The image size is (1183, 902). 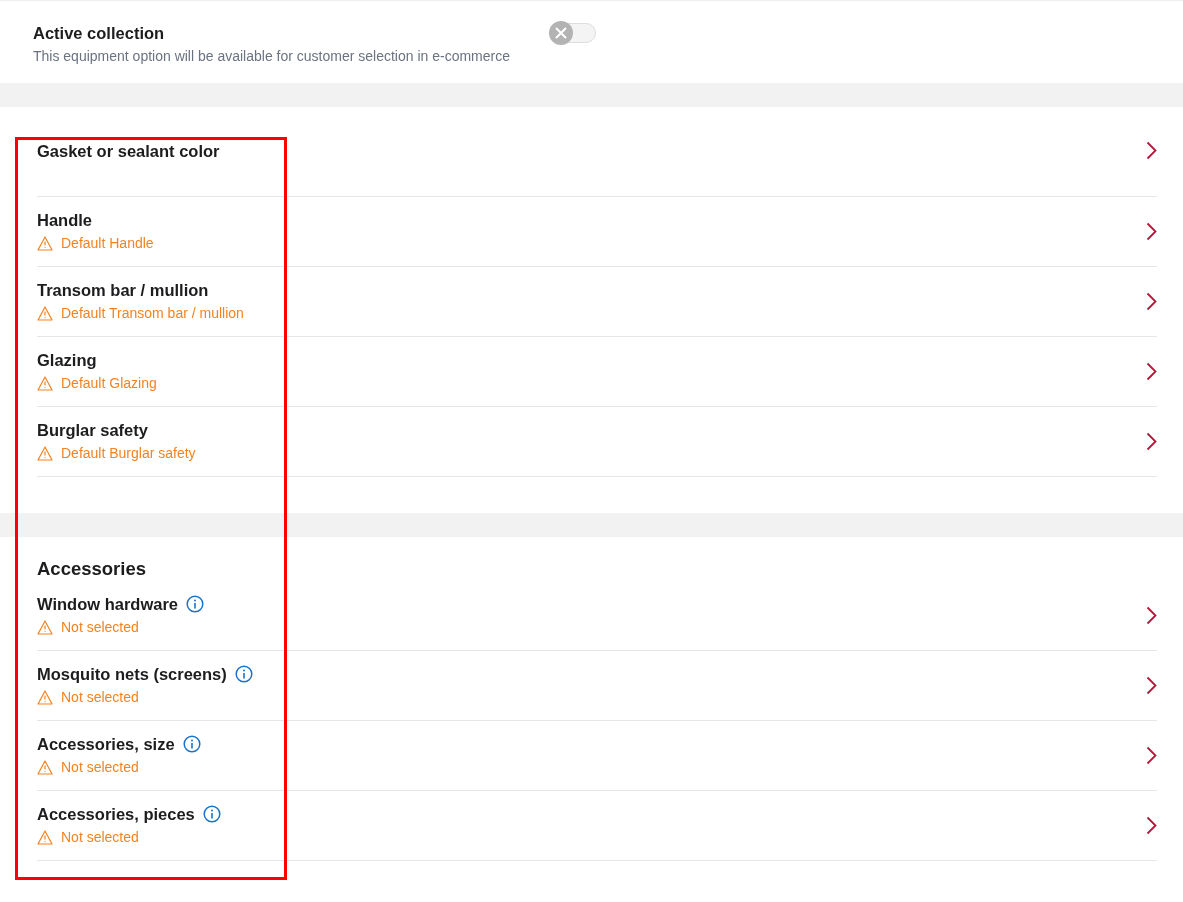 What do you see at coordinates (597, 442) in the screenshot?
I see `option-row: Burglar safety Default Burglar safety` at bounding box center [597, 442].